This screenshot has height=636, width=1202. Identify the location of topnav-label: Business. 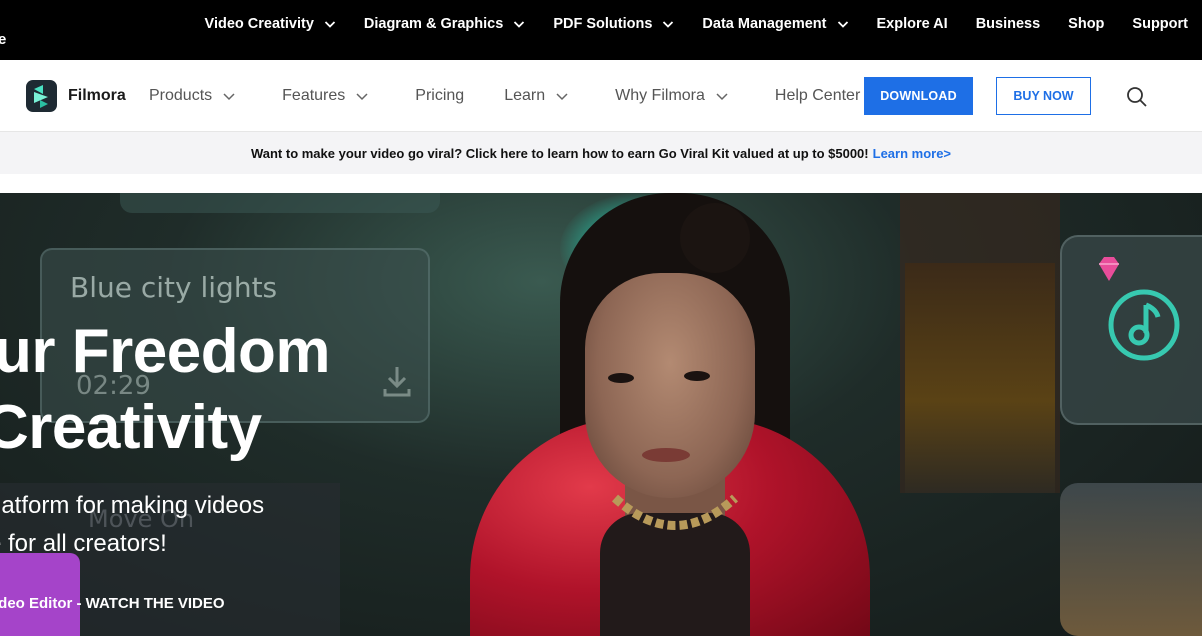
(1008, 24).